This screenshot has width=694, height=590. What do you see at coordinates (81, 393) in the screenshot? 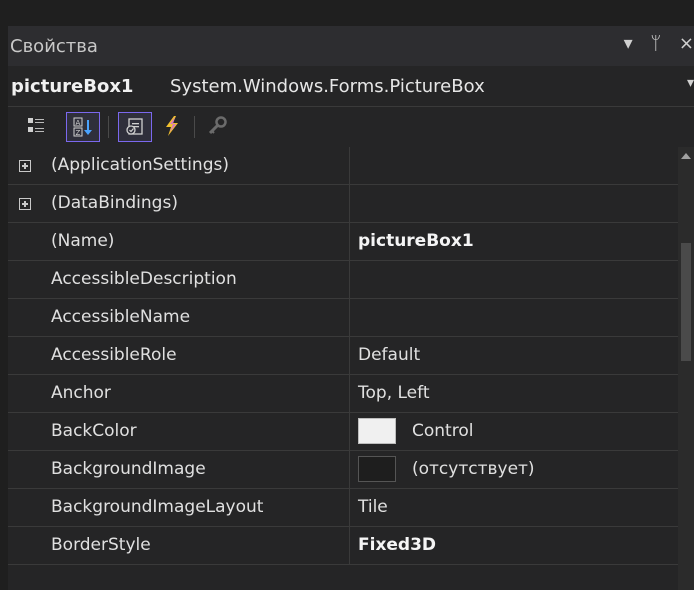
I see `property-name: Anchor` at bounding box center [81, 393].